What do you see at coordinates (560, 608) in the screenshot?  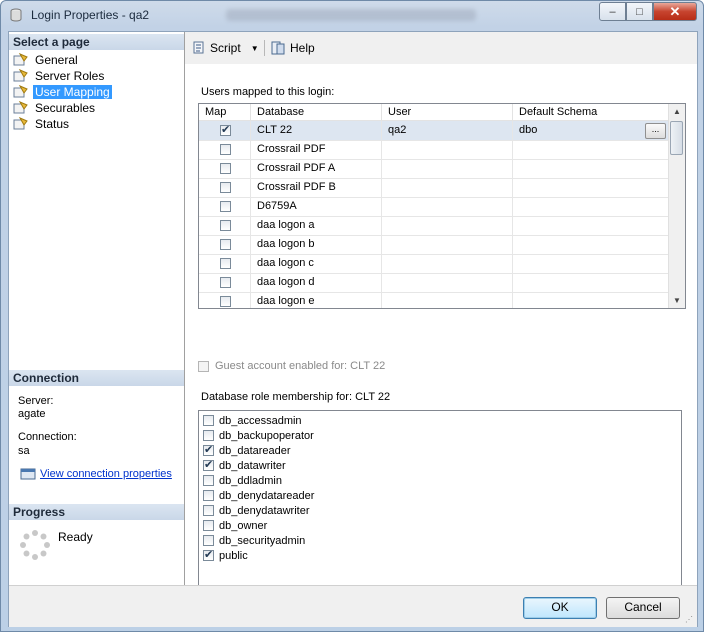 I see `ok-button: OK` at bounding box center [560, 608].